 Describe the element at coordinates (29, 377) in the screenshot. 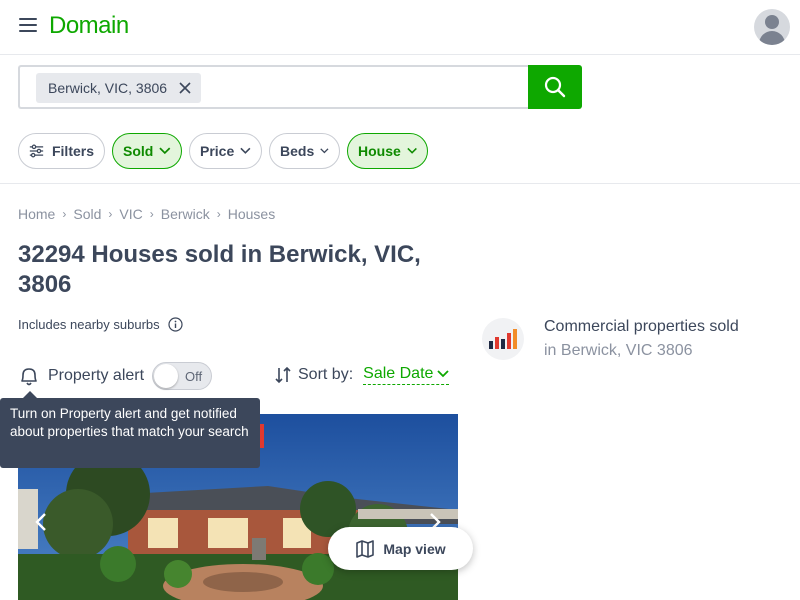

I see `bell-icon` at that location.